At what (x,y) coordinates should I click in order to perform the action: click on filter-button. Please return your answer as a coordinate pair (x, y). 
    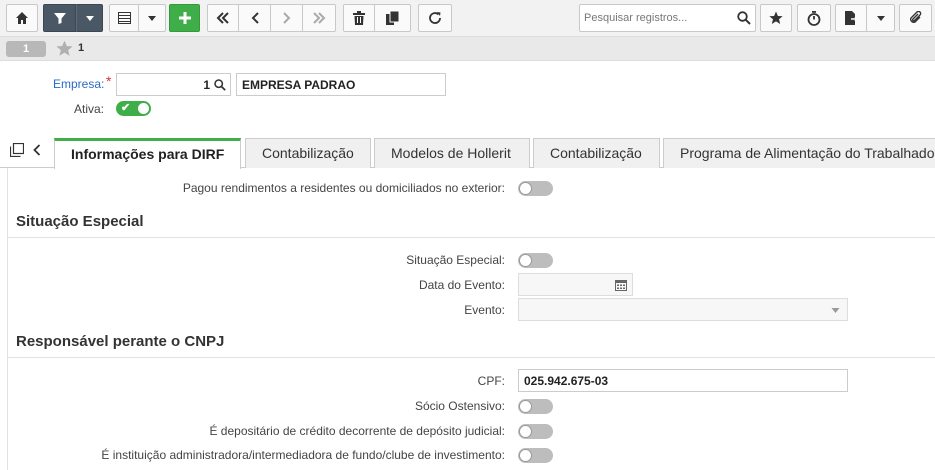
    Looking at the image, I should click on (59, 18).